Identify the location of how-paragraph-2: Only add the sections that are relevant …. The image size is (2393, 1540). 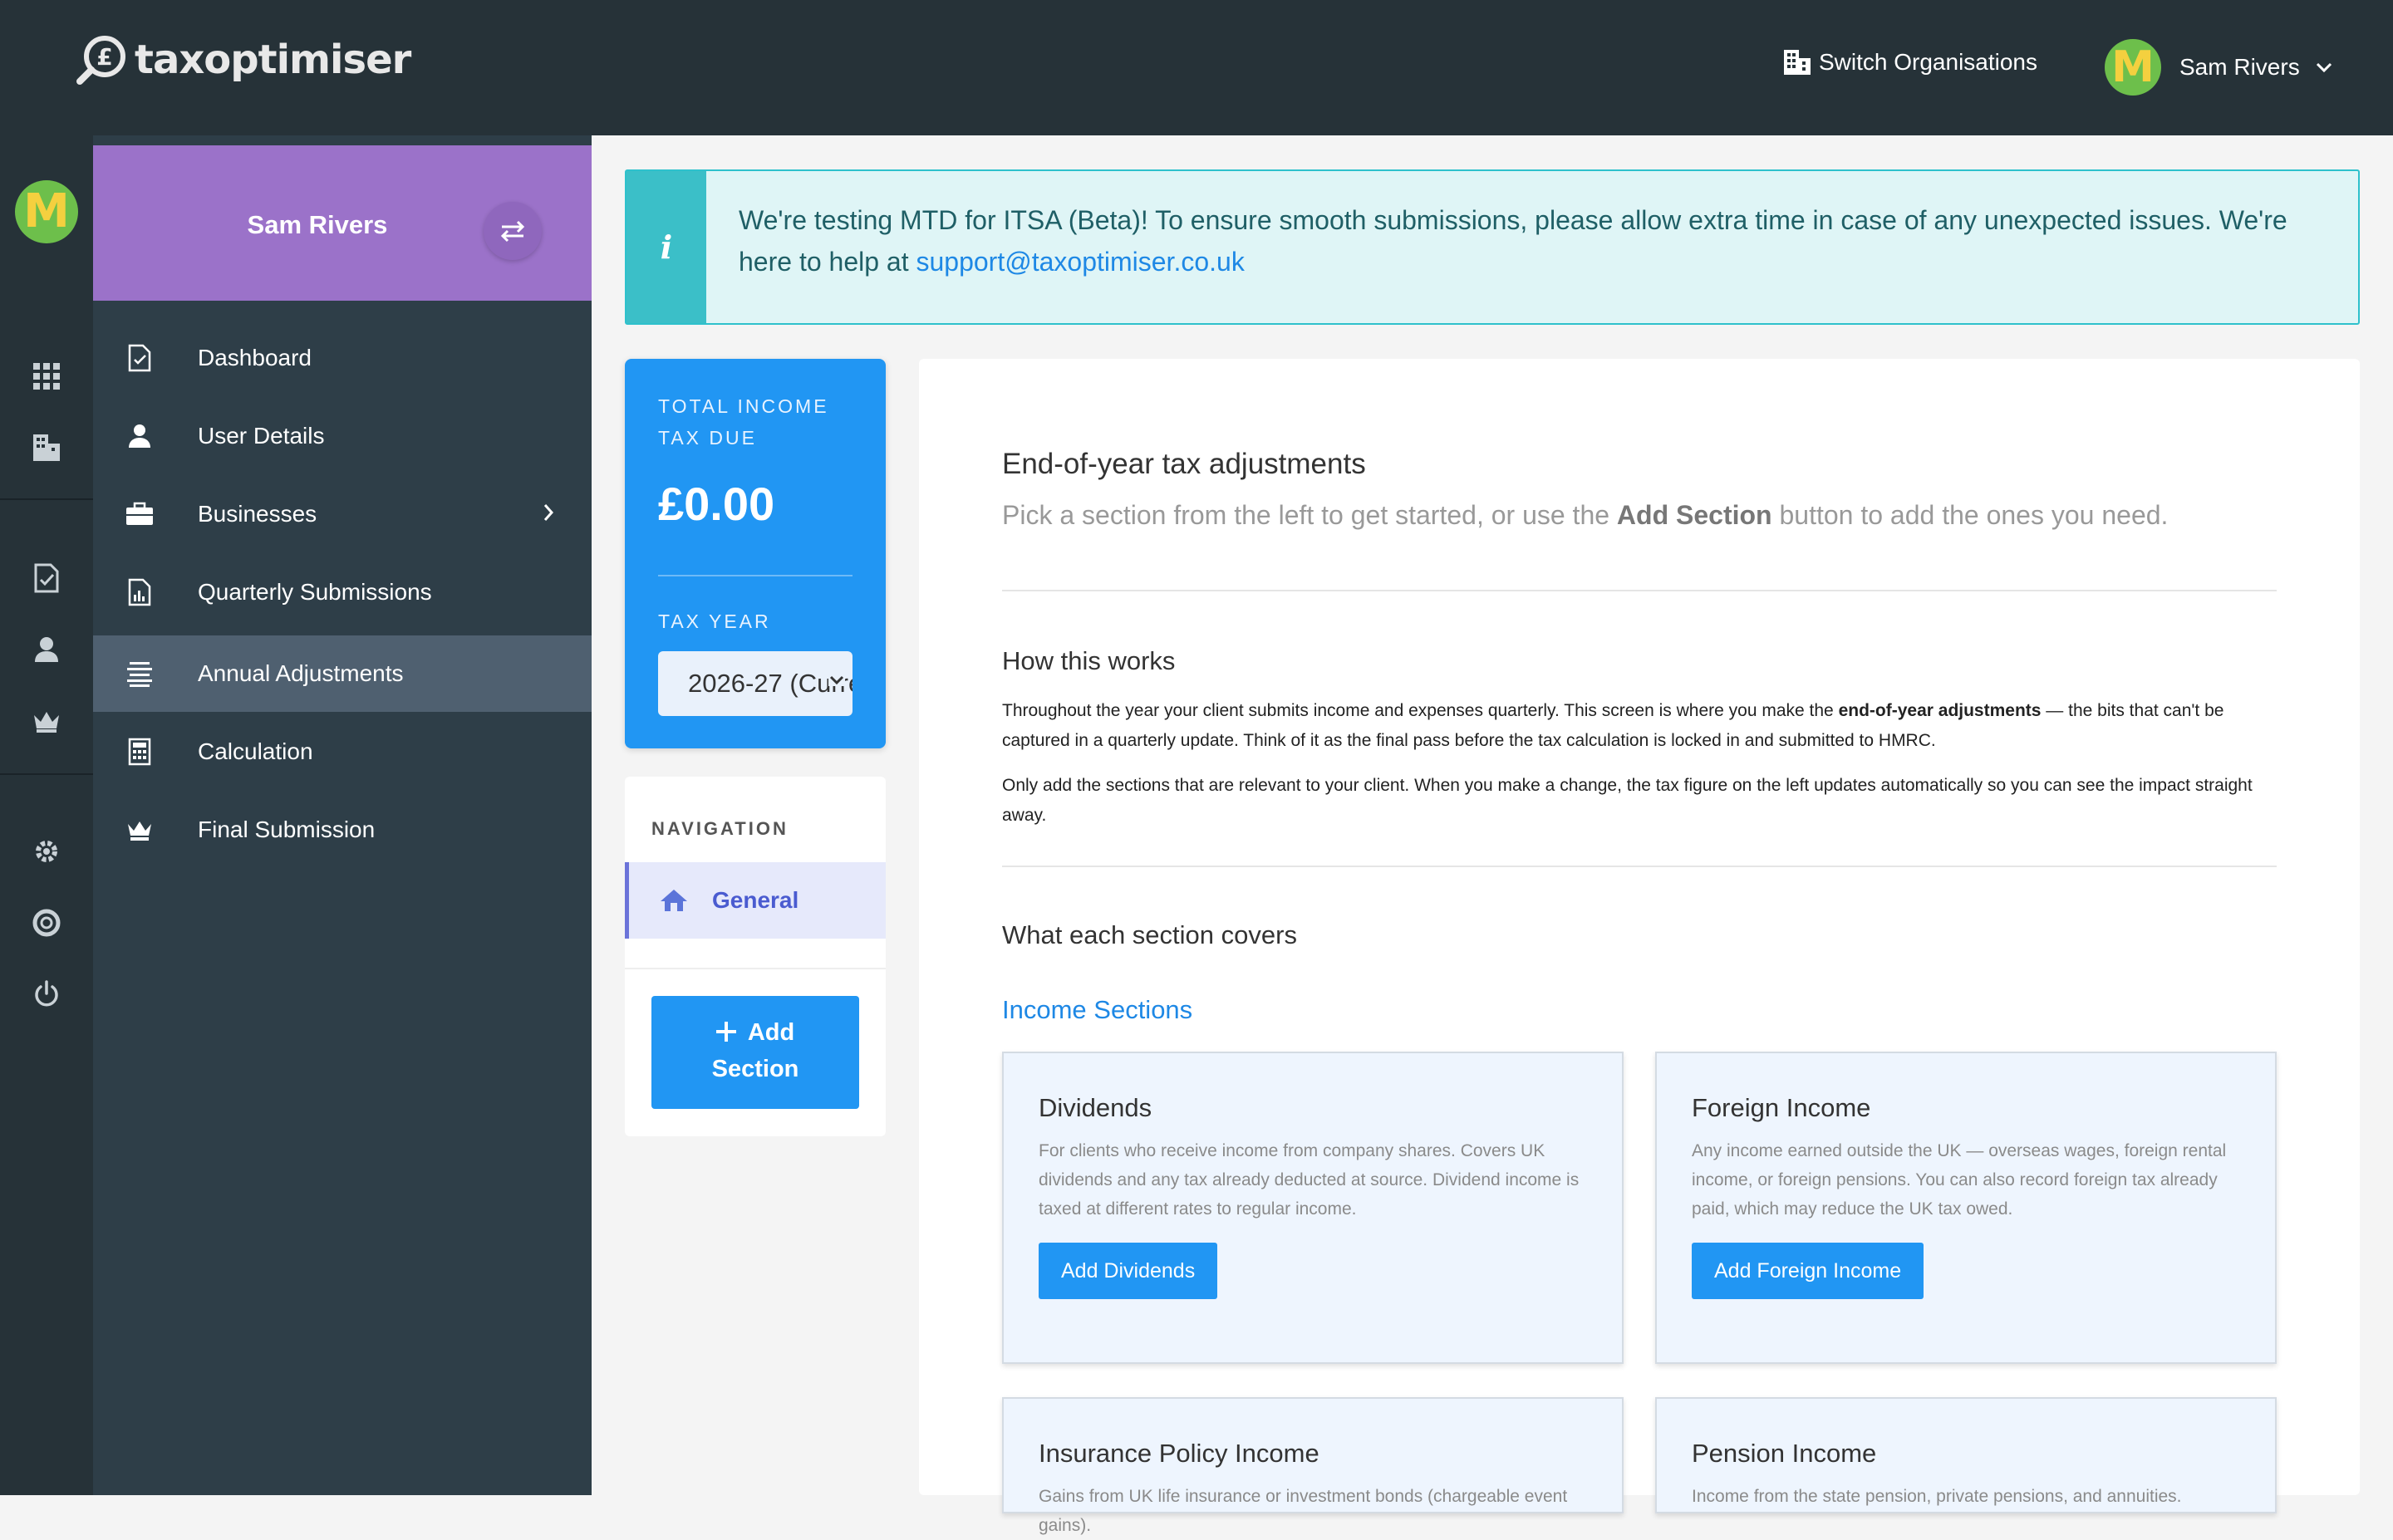
(1627, 800).